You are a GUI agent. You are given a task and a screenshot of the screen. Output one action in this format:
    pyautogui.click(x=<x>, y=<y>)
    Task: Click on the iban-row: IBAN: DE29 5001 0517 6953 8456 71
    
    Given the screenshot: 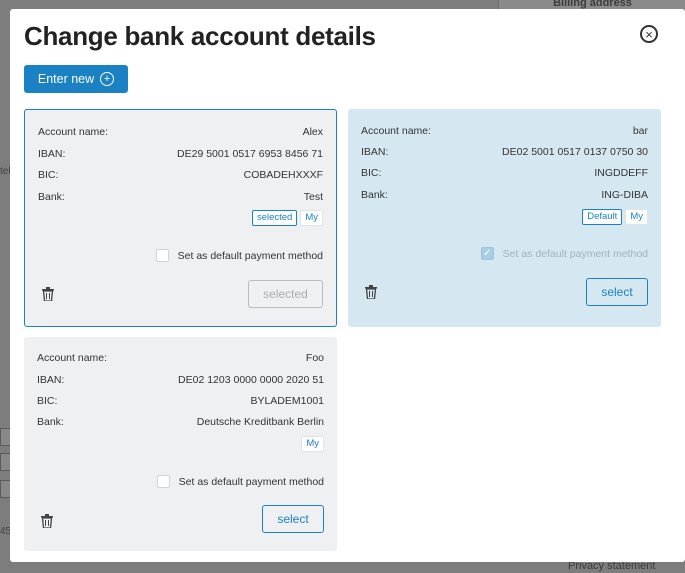 What is the action you would take?
    pyautogui.click(x=180, y=155)
    